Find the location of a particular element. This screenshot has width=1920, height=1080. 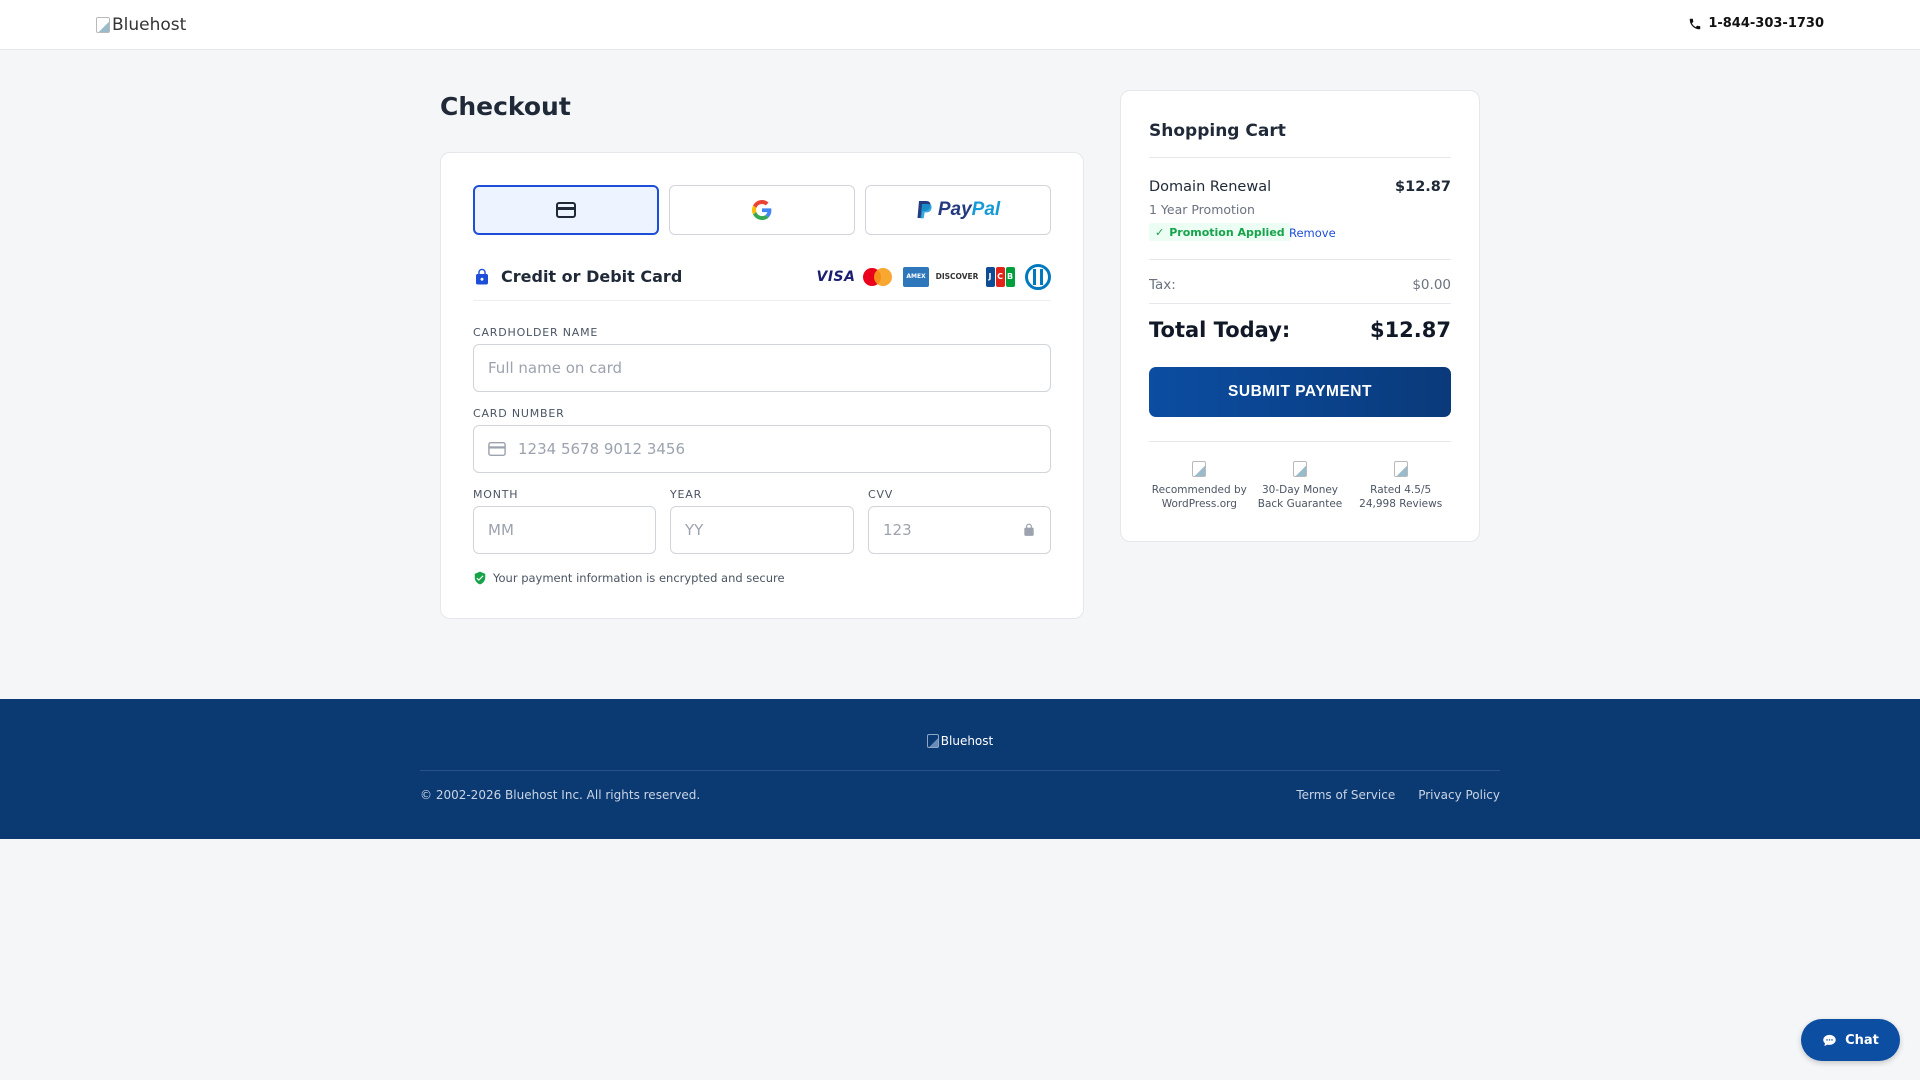

card-number-input is located at coordinates (777, 449).